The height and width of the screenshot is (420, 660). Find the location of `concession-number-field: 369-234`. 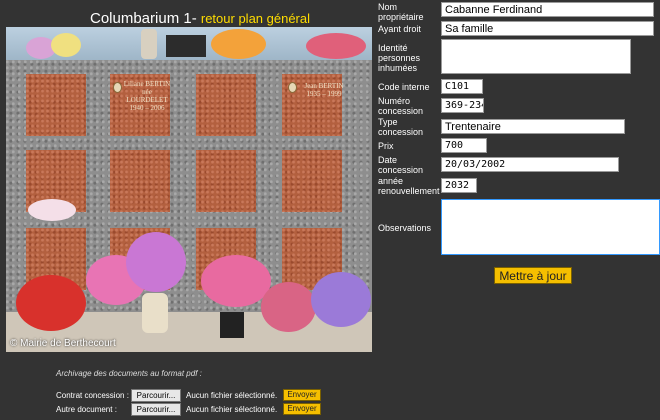

concession-number-field: 369-234 is located at coordinates (462, 105).